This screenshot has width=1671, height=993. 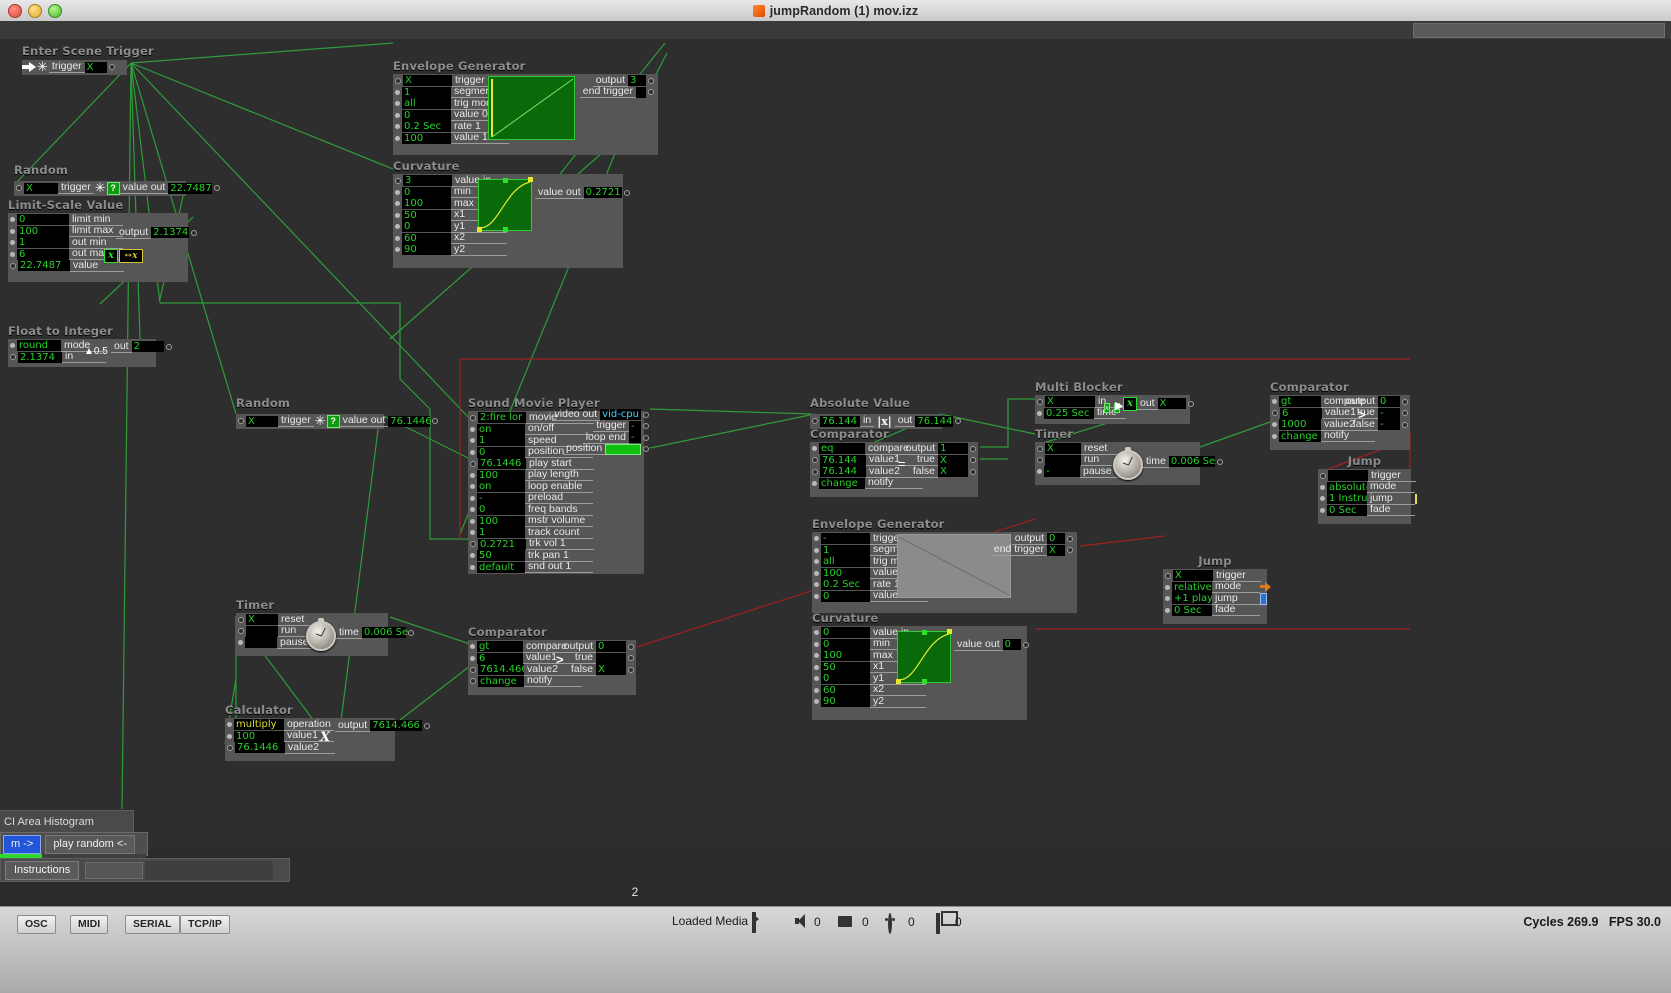 What do you see at coordinates (426, 250) in the screenshot?
I see `param-value: 90` at bounding box center [426, 250].